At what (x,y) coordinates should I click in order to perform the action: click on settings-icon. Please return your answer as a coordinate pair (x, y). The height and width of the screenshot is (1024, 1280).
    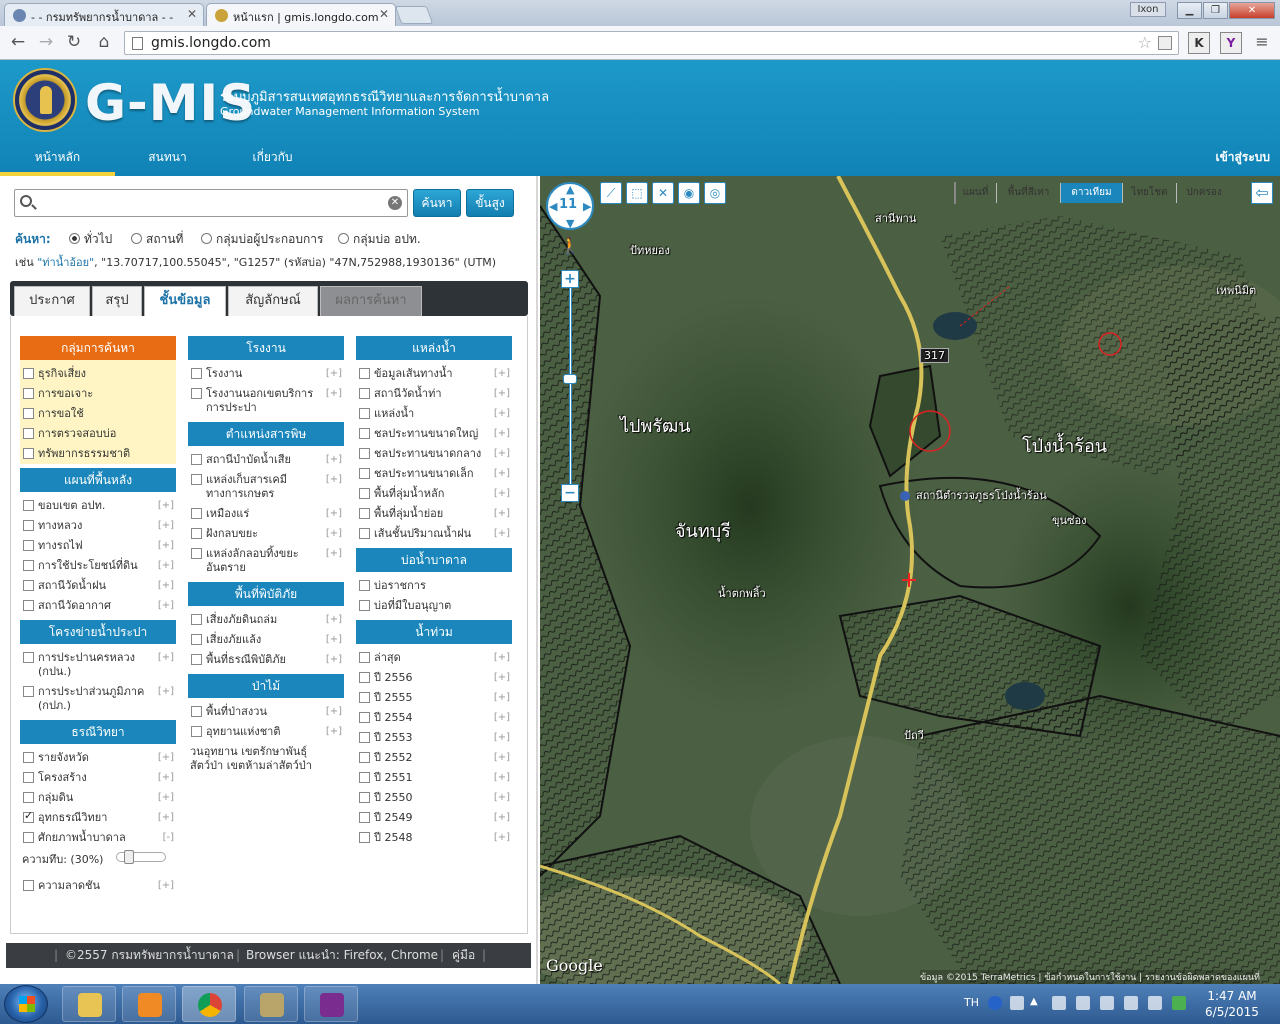
    Looking at the image, I should click on (1131, 1003).